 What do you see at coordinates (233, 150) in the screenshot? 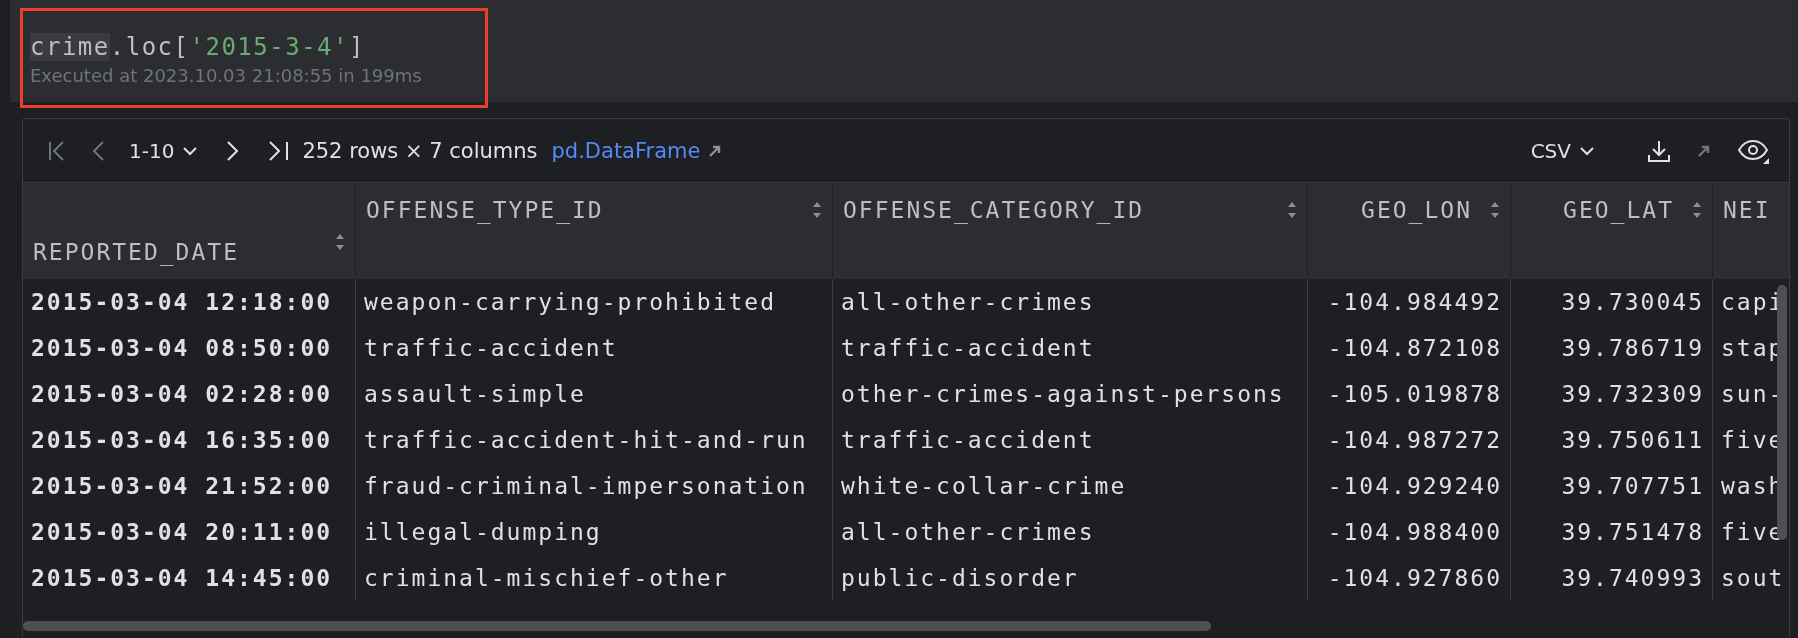
I see `next-page-icon` at bounding box center [233, 150].